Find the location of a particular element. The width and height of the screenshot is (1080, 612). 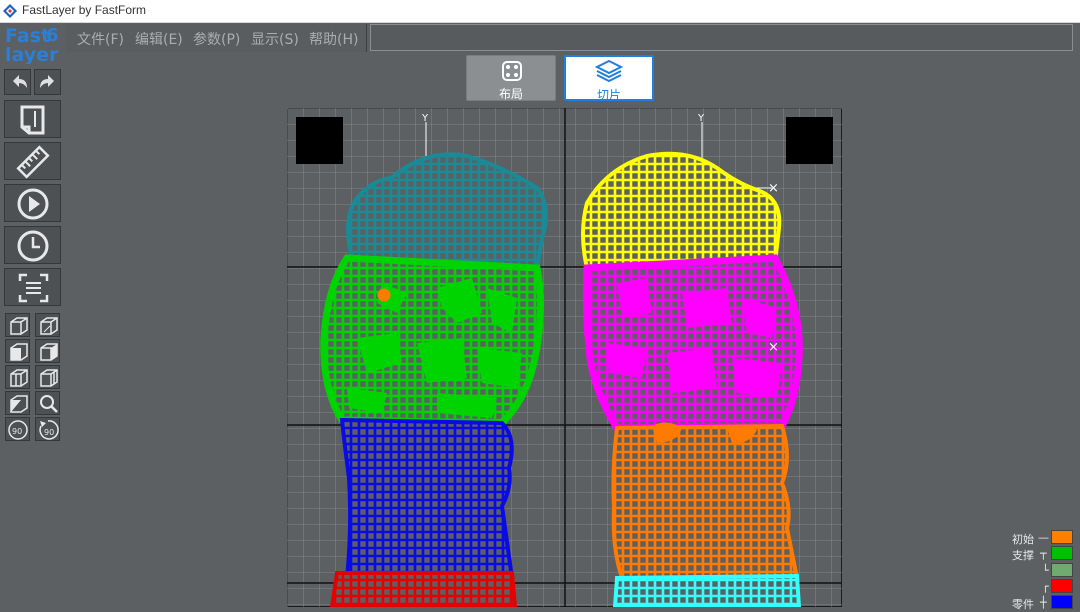

cube-right-icon is located at coordinates (49, 378).